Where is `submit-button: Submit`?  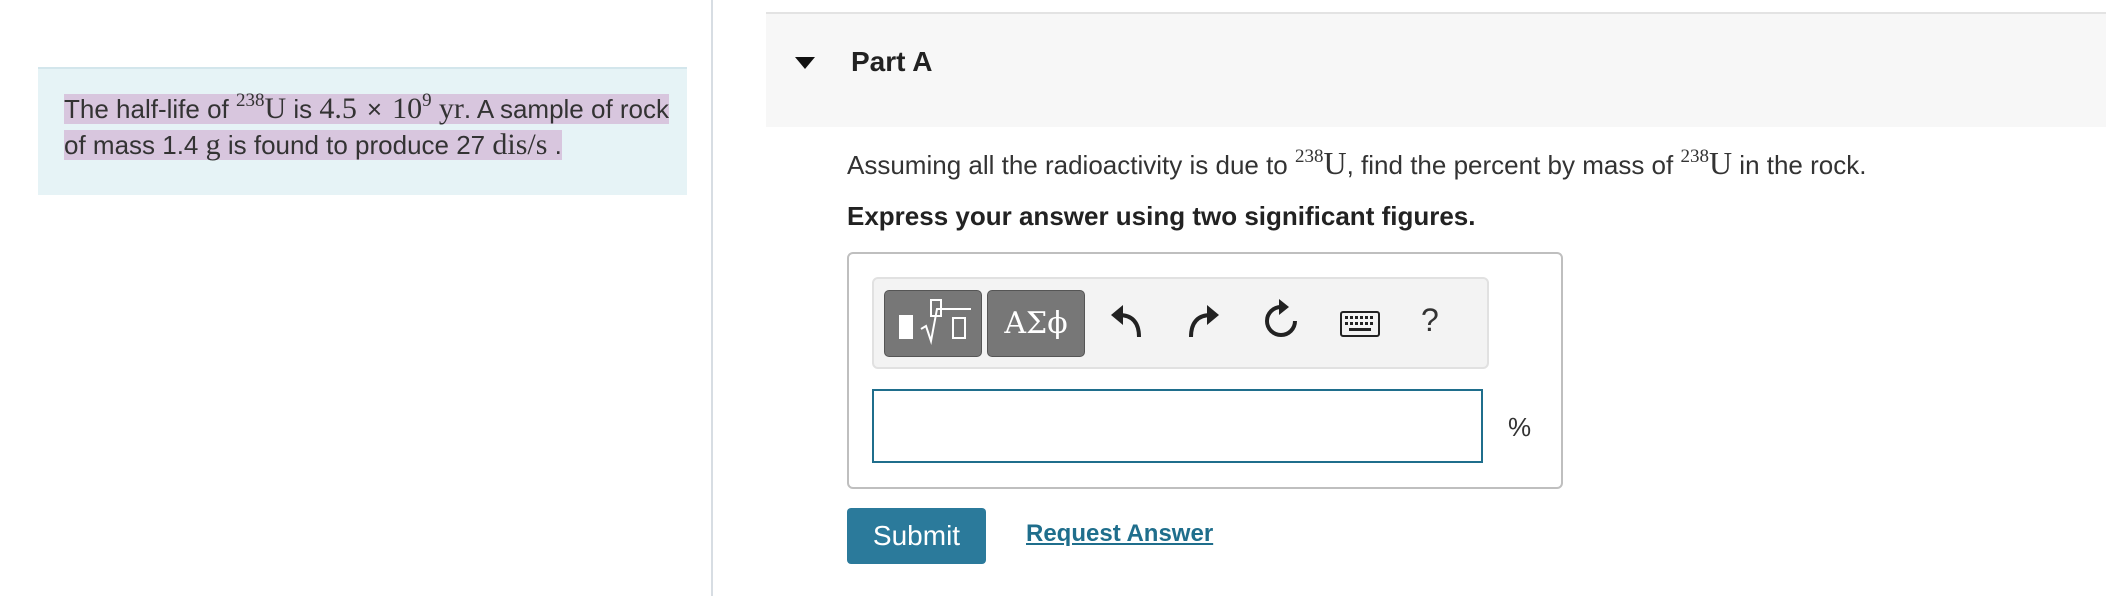
submit-button: Submit is located at coordinates (916, 536).